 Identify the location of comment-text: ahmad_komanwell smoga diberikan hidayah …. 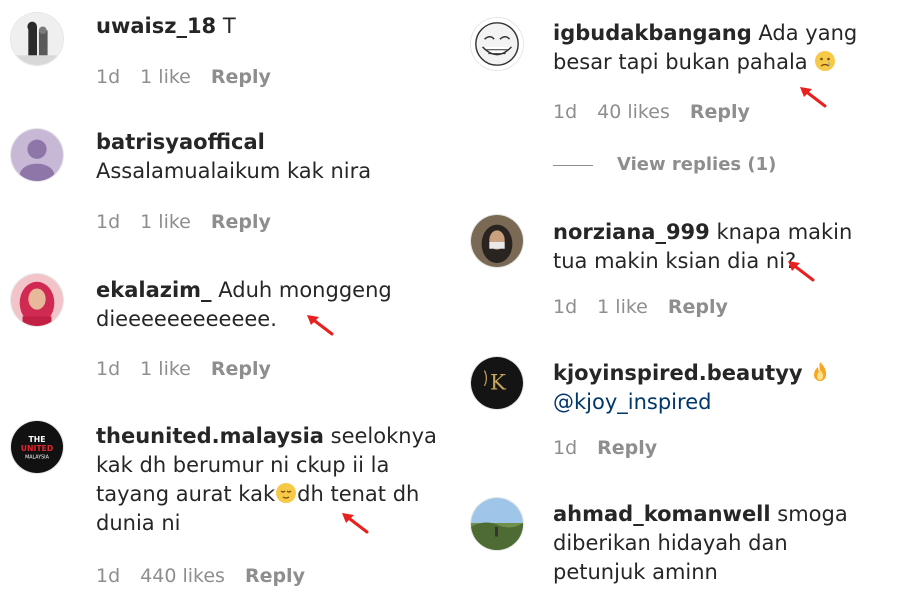
(713, 543).